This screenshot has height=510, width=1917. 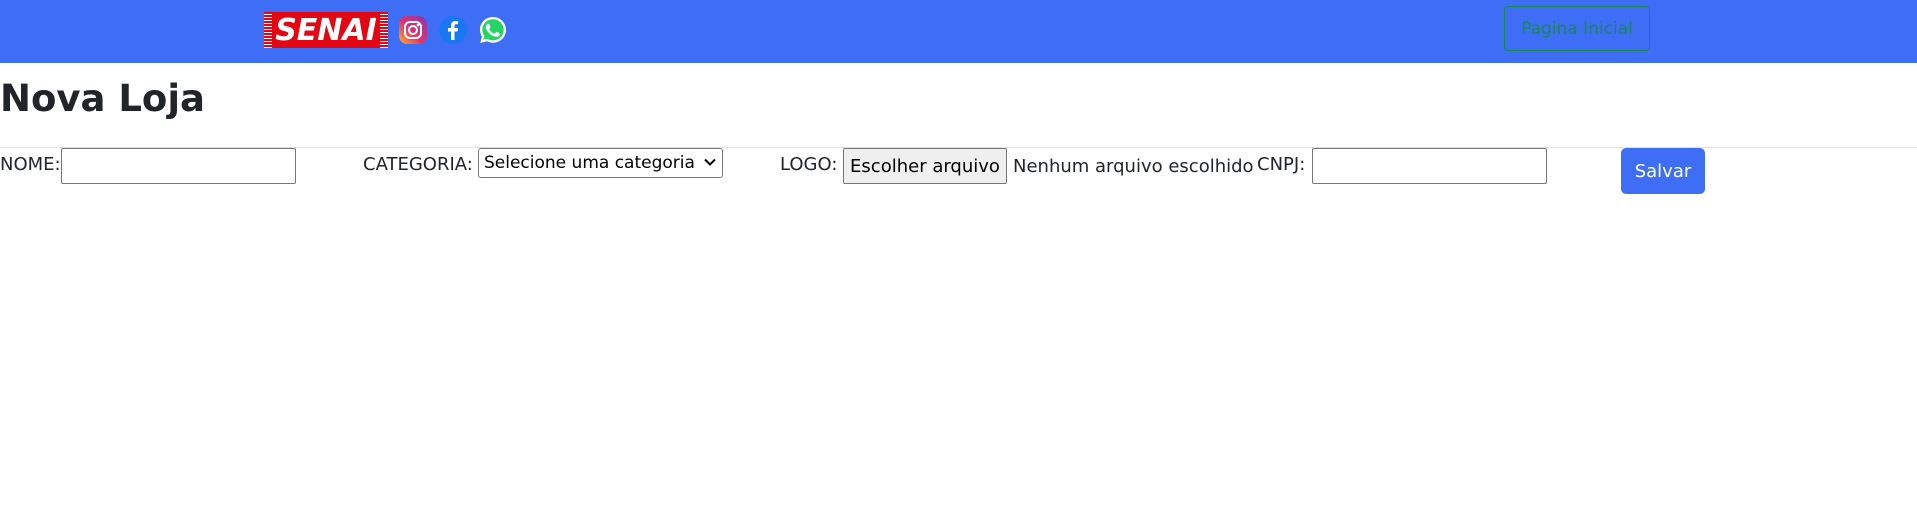 I want to click on nome-label: NOME:, so click(x=30, y=164).